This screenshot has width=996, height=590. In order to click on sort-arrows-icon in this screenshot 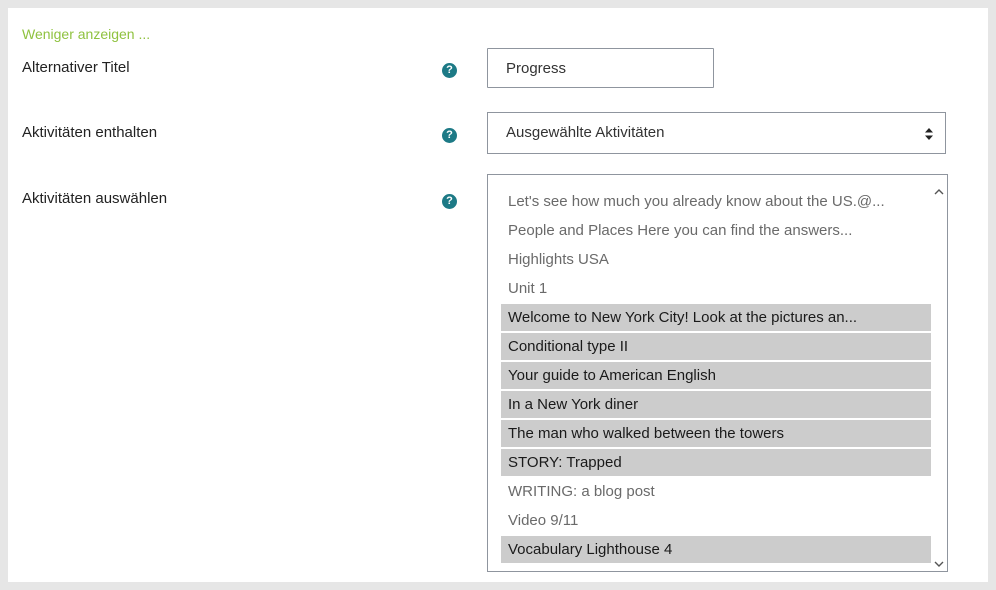, I will do `click(929, 133)`.